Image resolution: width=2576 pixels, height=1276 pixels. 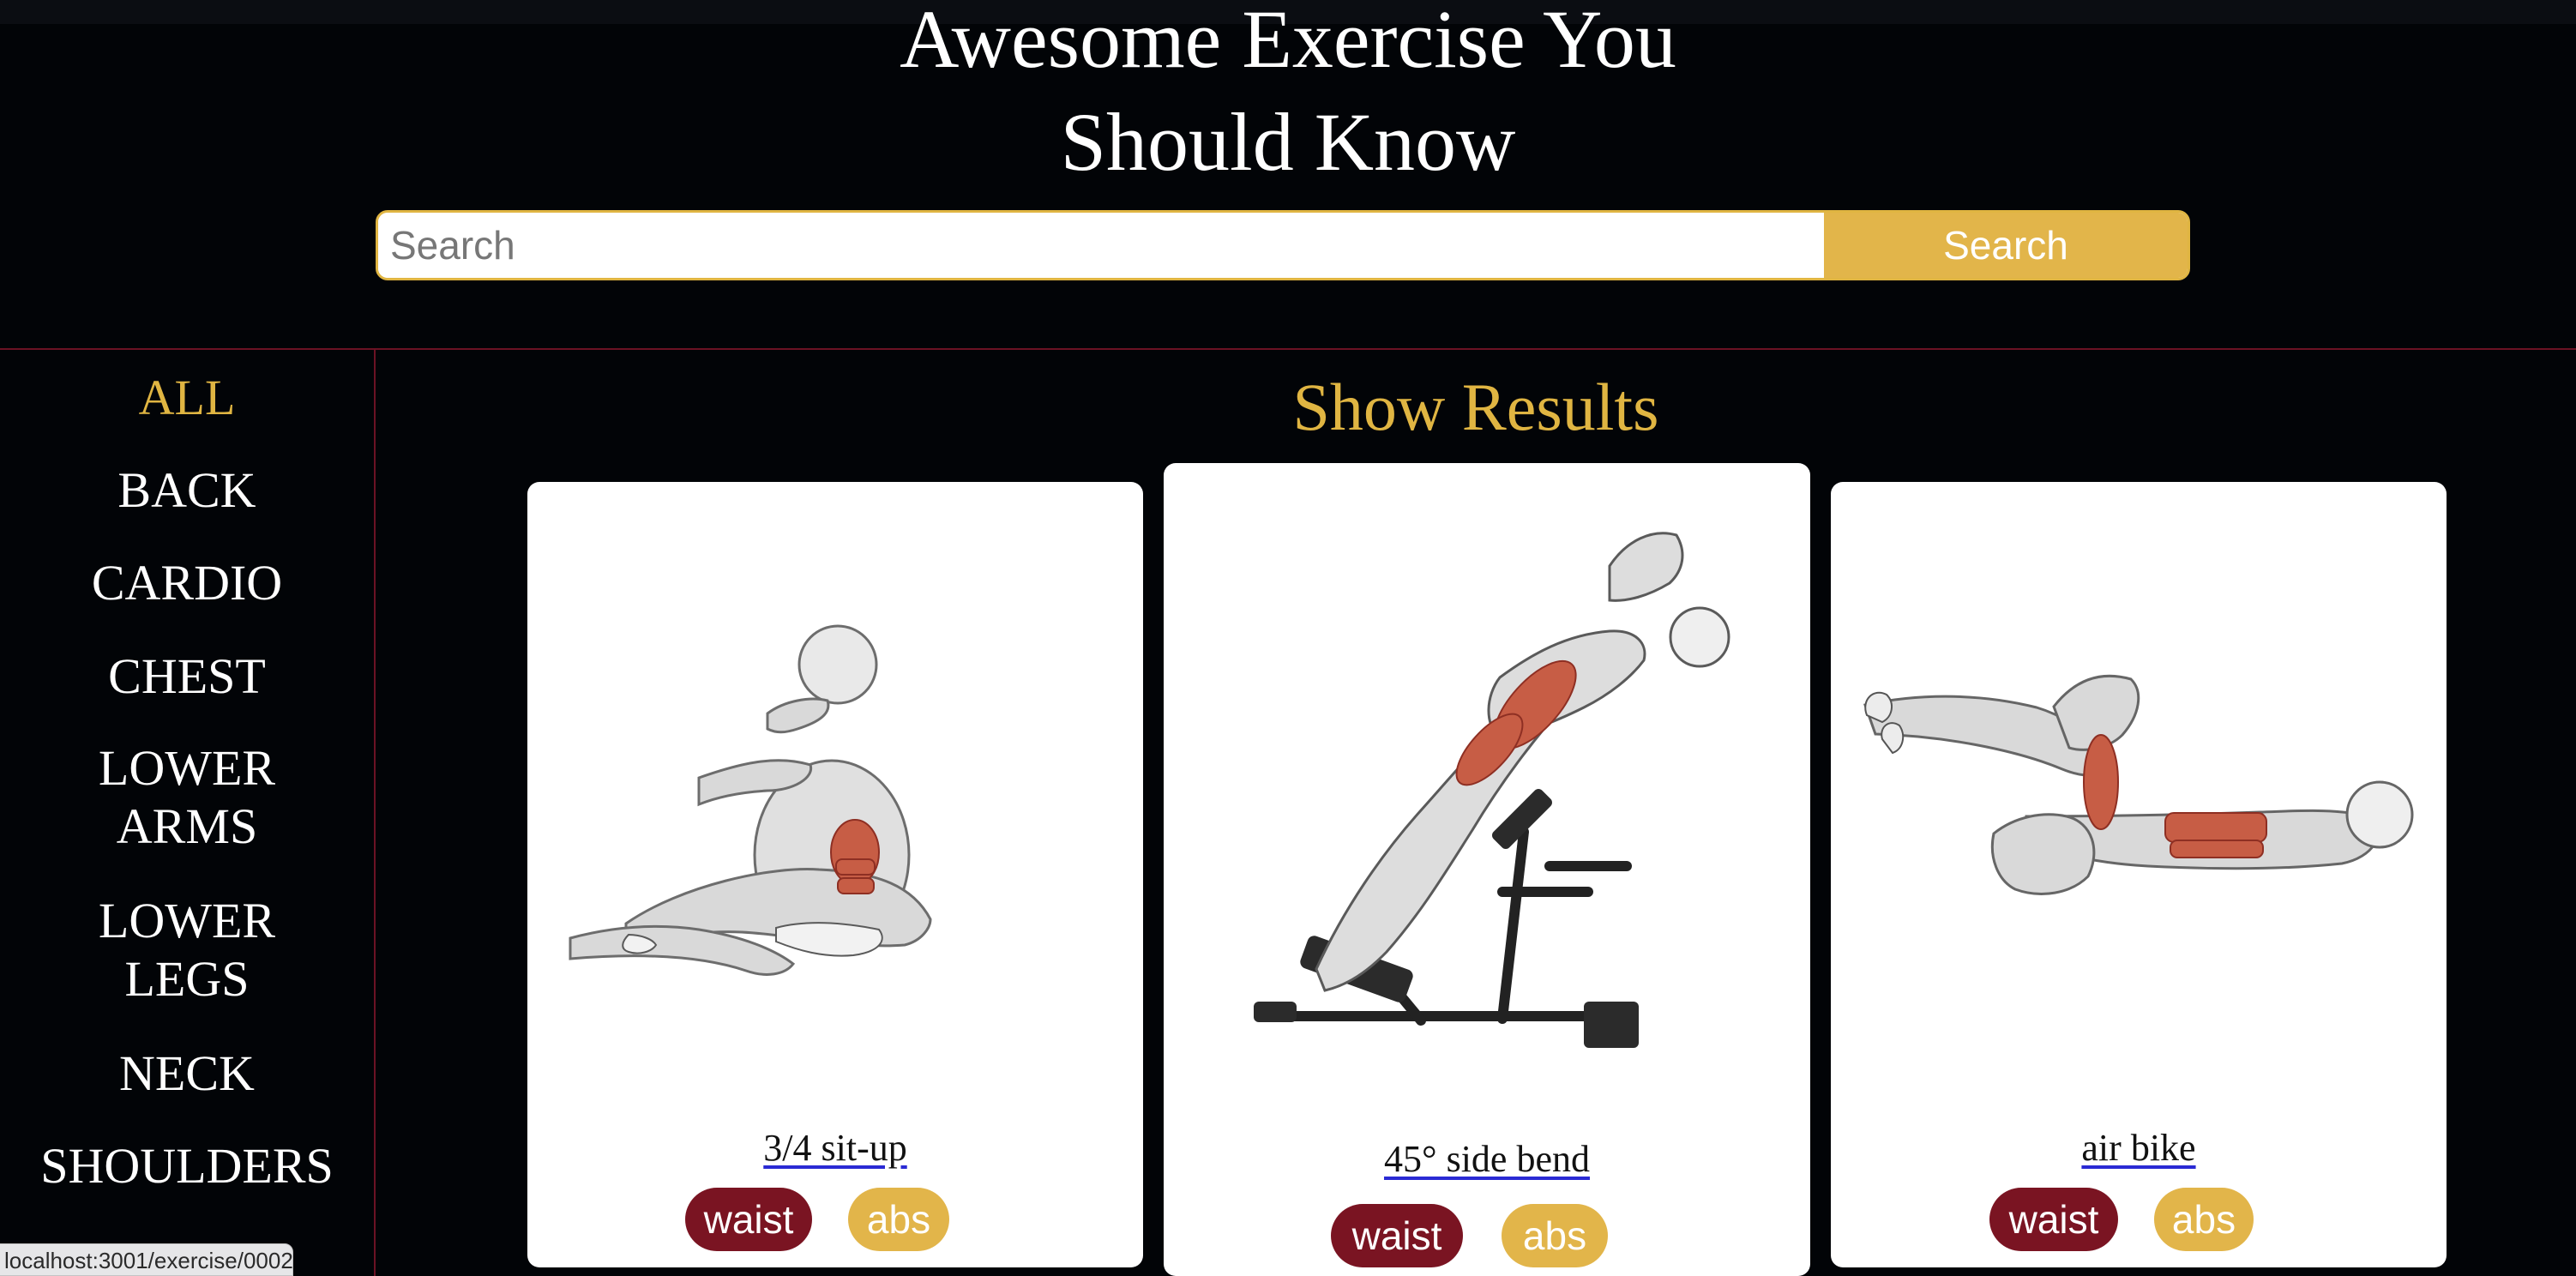 What do you see at coordinates (1487, 1160) in the screenshot?
I see `exercise-name-link: 45° side bend` at bounding box center [1487, 1160].